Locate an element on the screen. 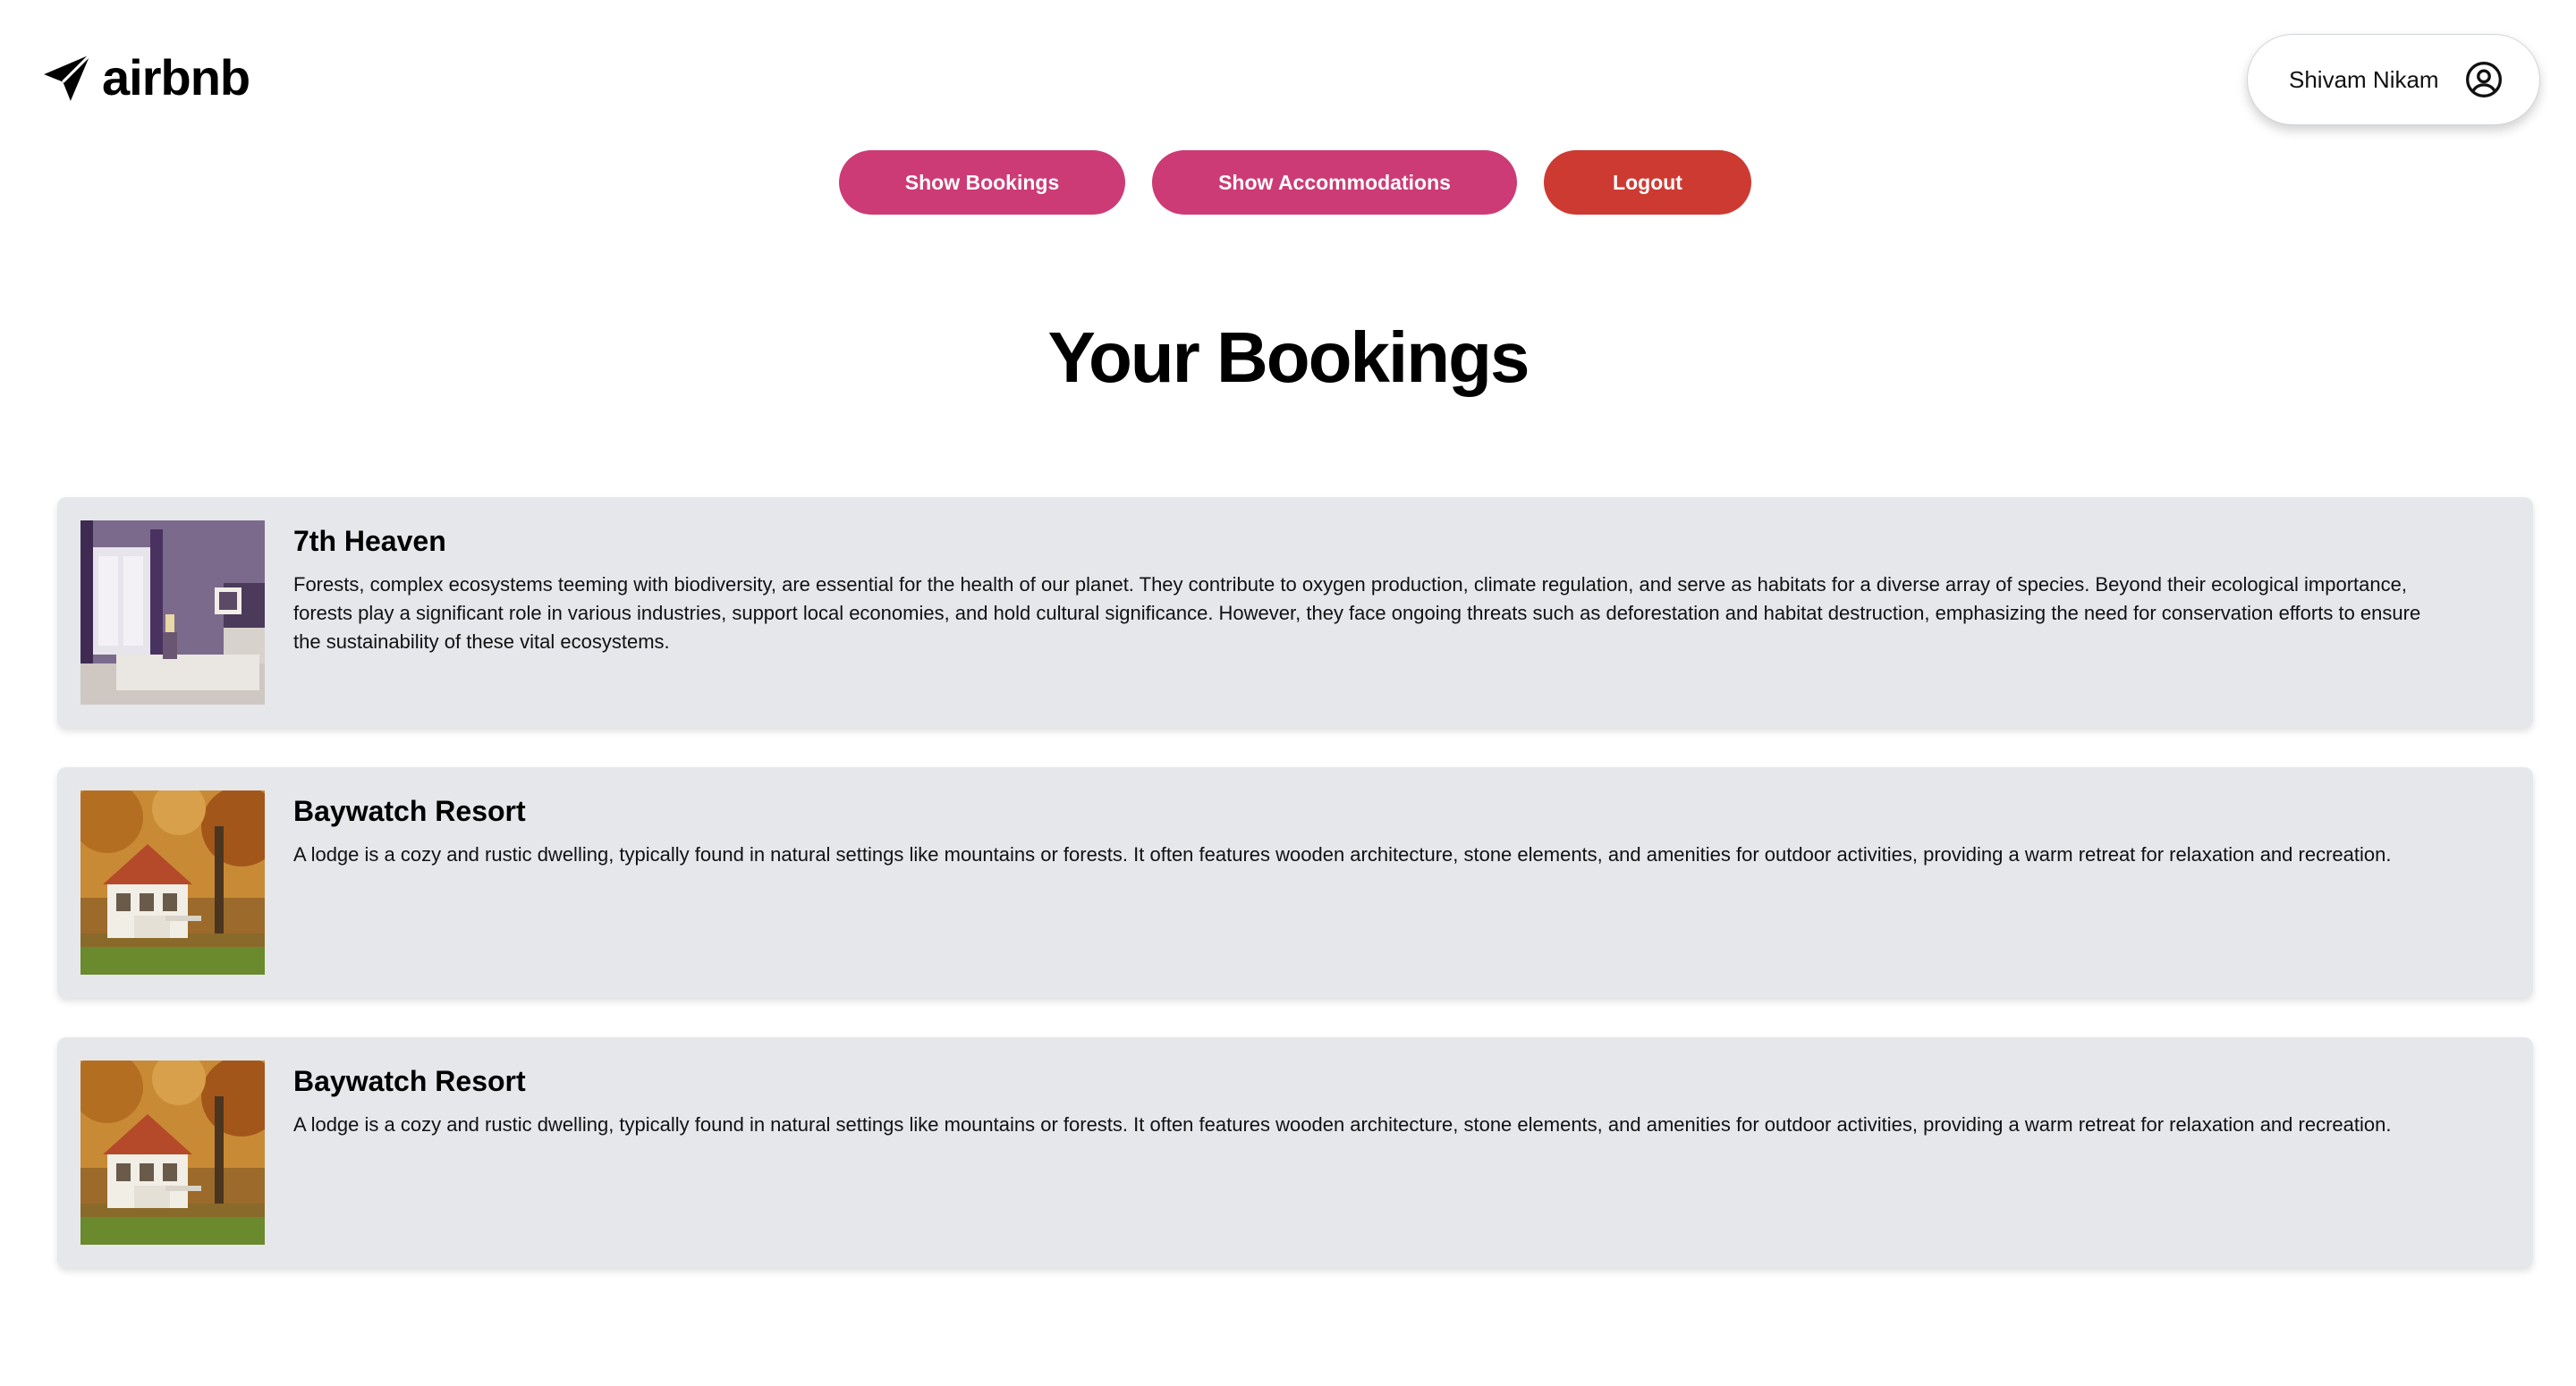  bedroom-photo is located at coordinates (172, 612).